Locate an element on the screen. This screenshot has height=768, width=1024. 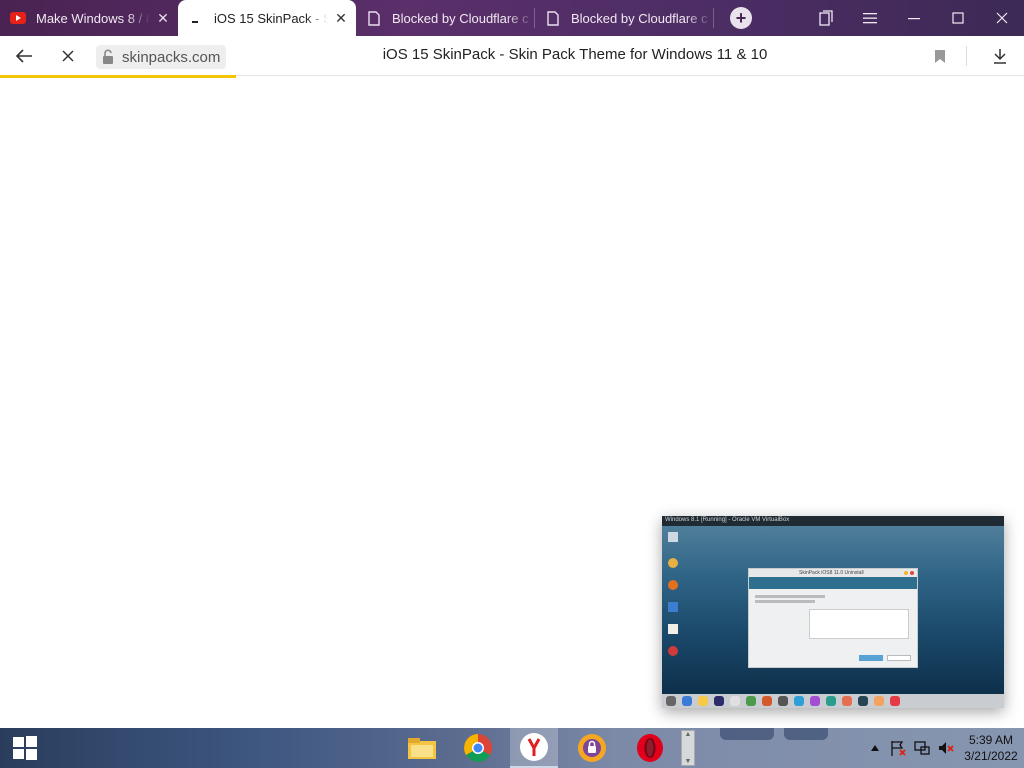
volume-muted-icon is located at coordinates (946, 748).